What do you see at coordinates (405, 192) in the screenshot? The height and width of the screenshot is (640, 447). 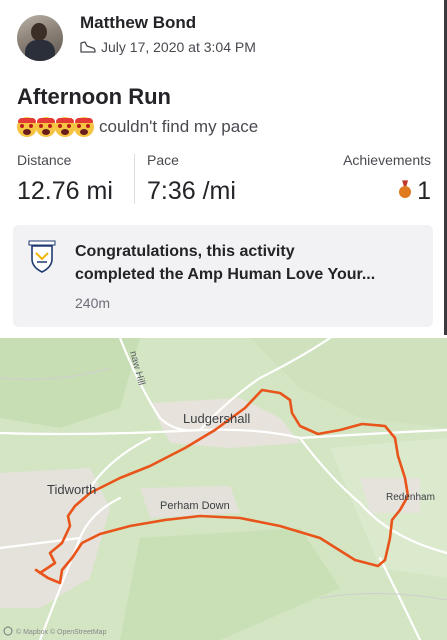 I see `medal-icon` at bounding box center [405, 192].